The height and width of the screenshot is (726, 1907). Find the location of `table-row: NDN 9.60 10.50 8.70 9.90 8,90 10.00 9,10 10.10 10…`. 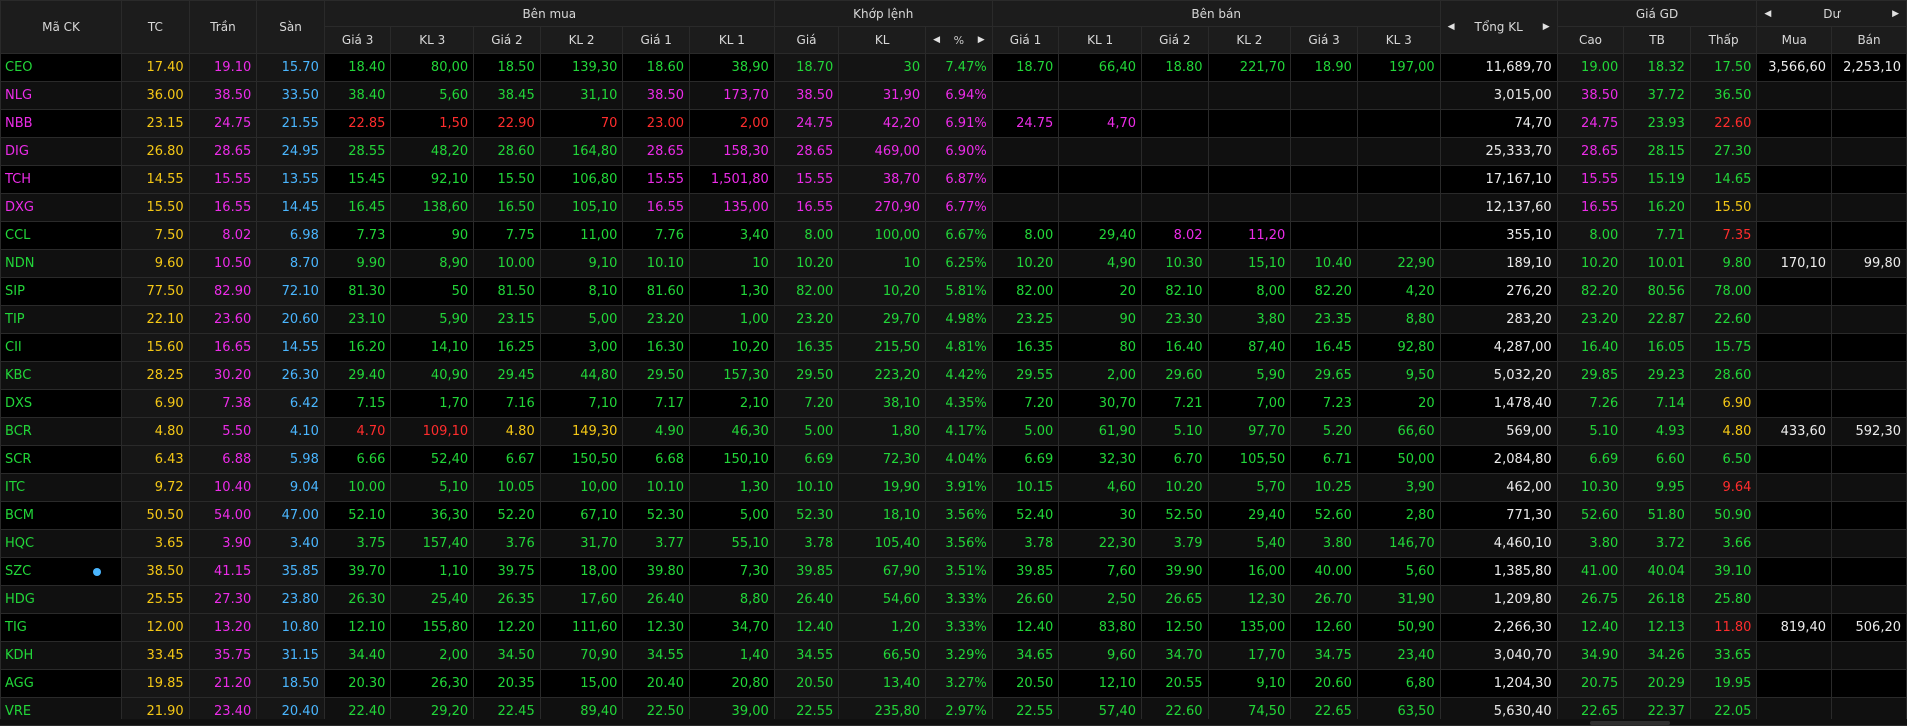

table-row: NDN 9.60 10.50 8.70 9.90 8,90 10.00 9,10 10.10 10… is located at coordinates (953, 263).